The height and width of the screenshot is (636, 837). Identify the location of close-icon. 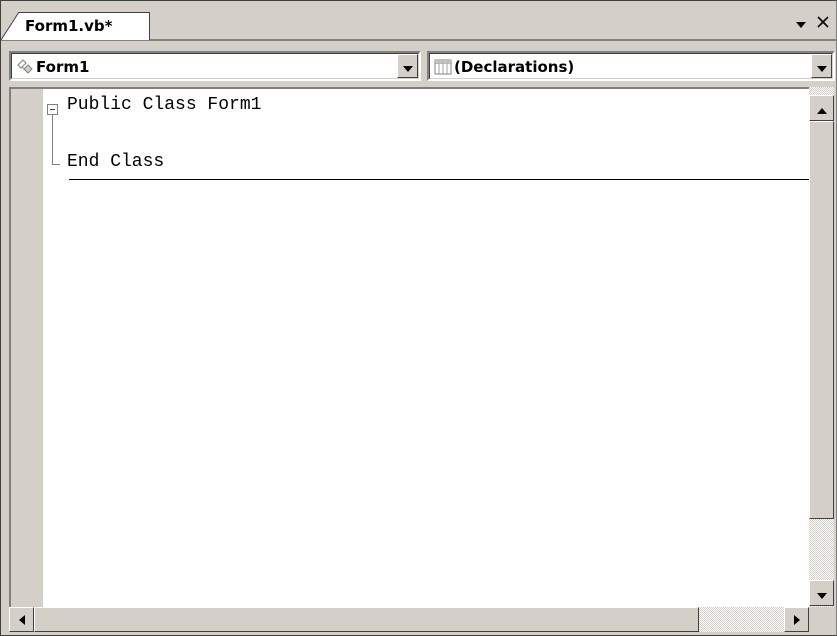
(823, 23).